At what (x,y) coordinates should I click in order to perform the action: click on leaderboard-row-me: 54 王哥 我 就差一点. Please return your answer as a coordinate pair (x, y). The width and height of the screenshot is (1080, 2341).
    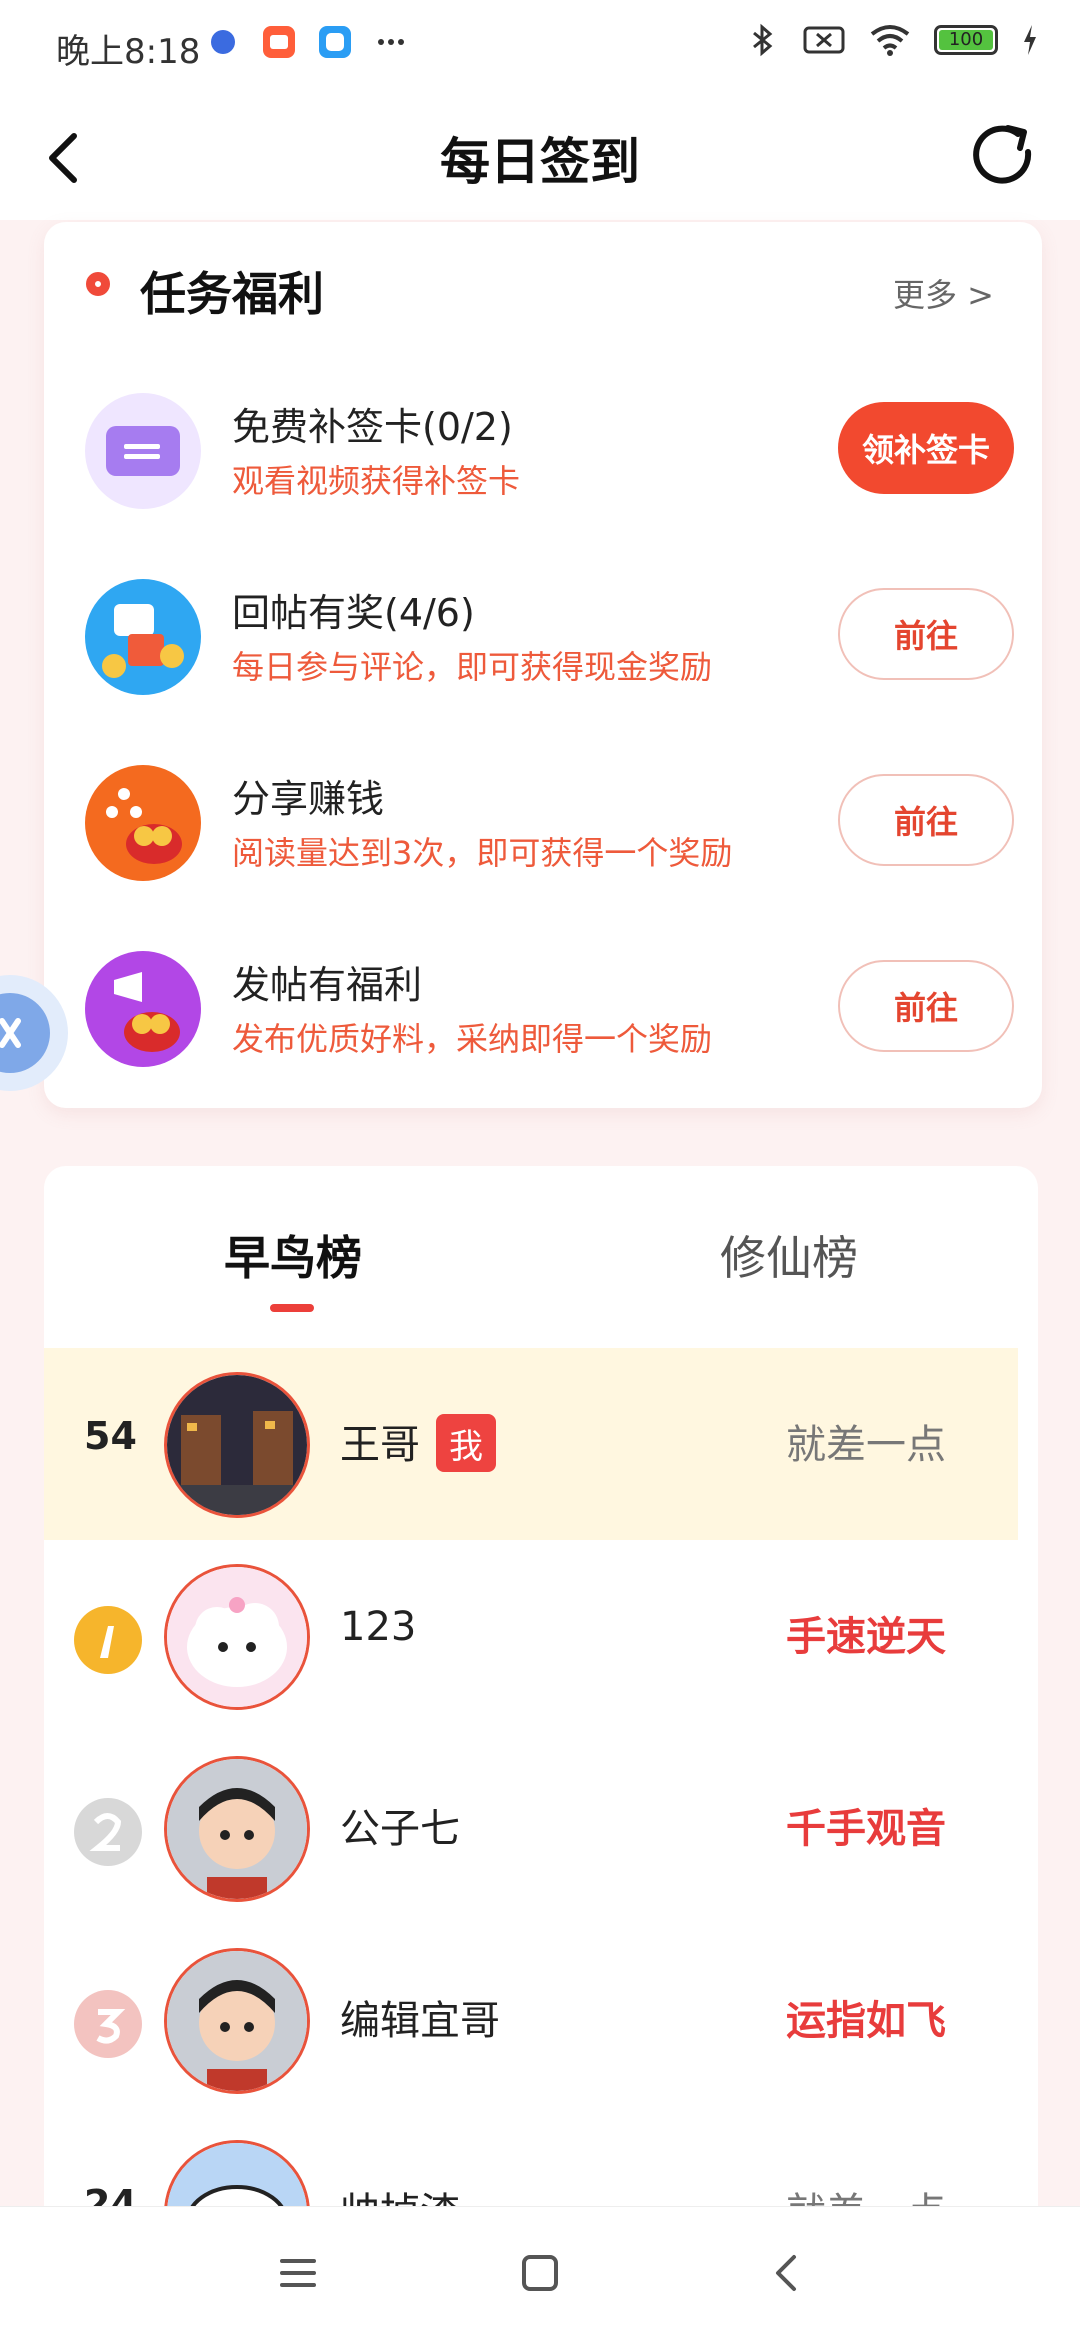
    Looking at the image, I should click on (531, 1444).